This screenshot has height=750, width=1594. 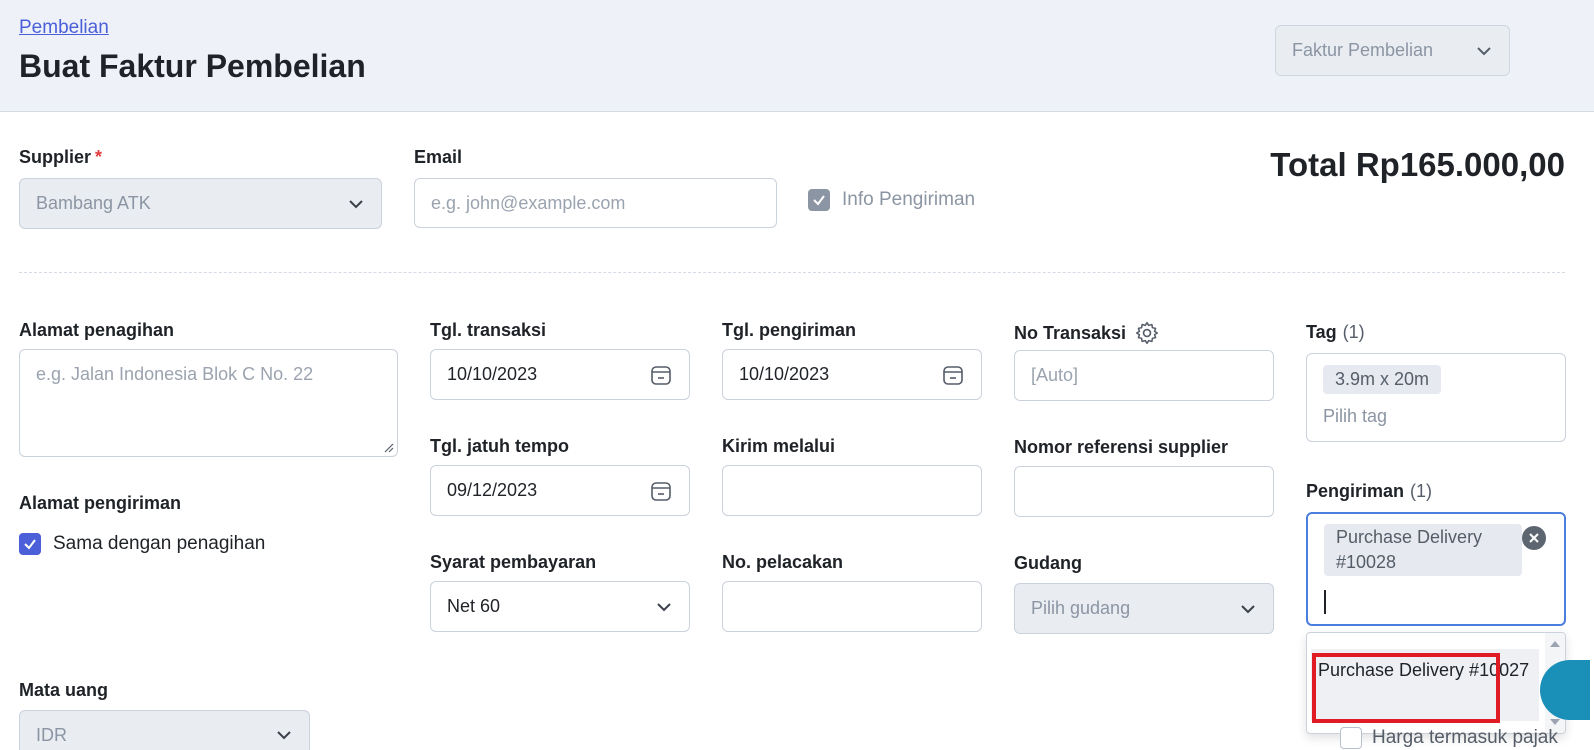 I want to click on breadcrumb-pembelian: Pembelian, so click(x=64, y=28).